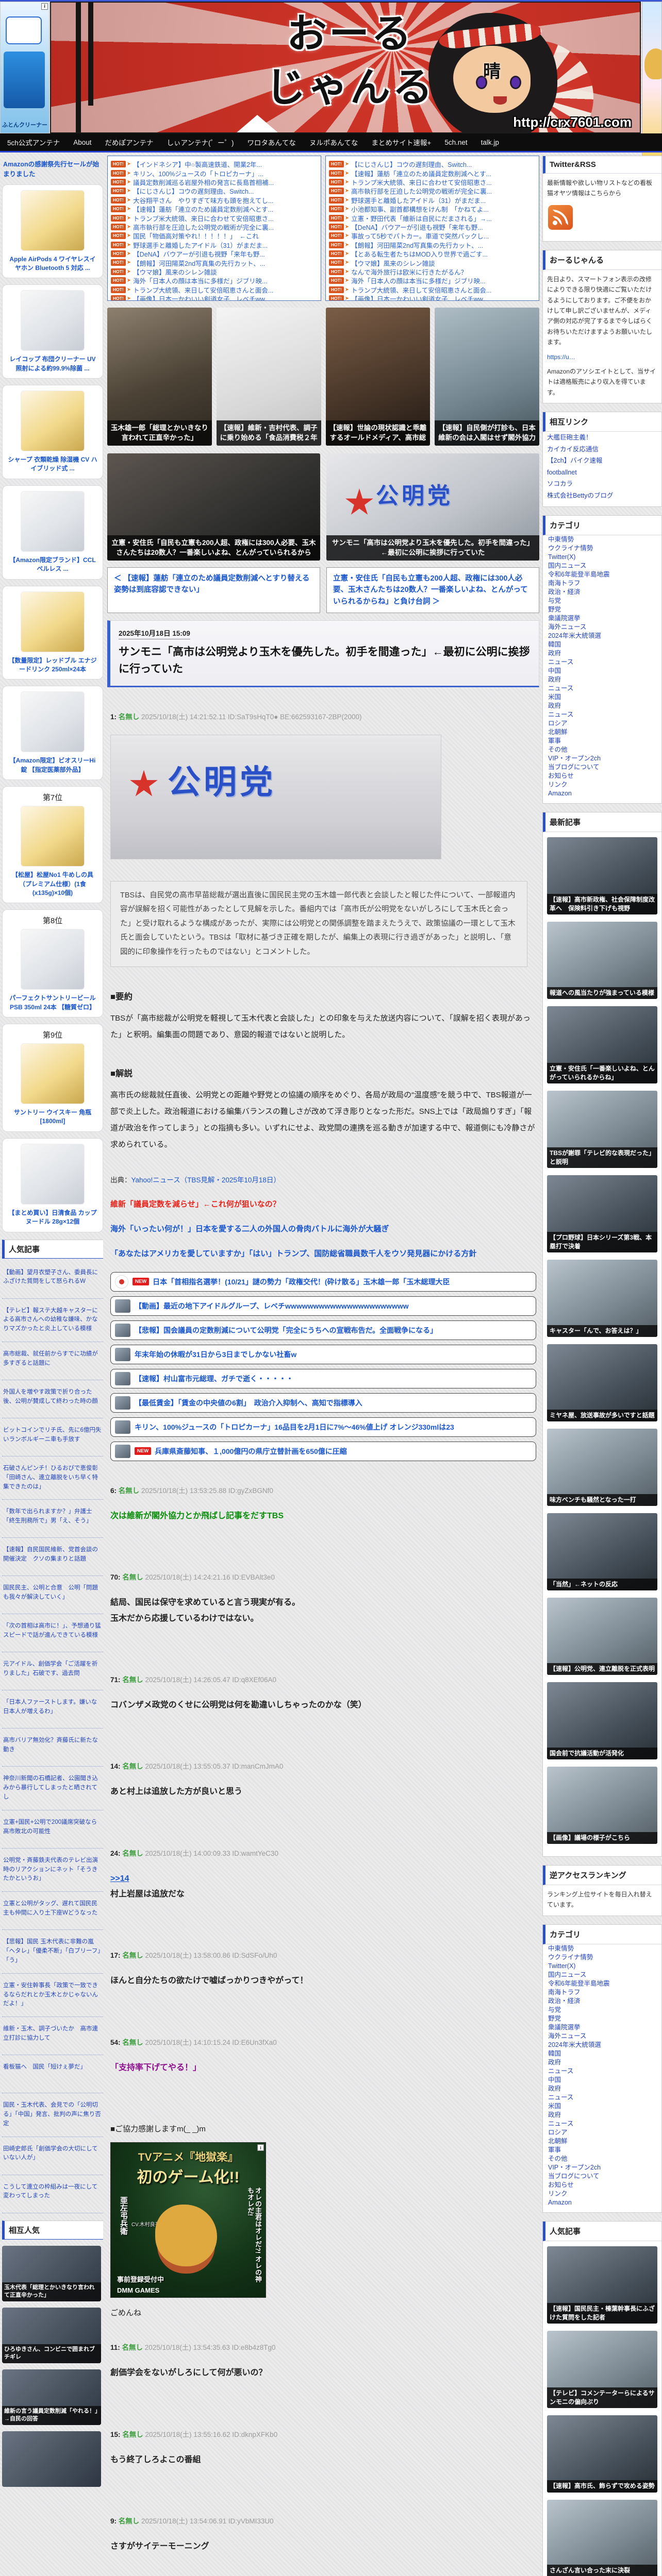  Describe the element at coordinates (602, 2080) in the screenshot. I see `category-link: 中国` at that location.